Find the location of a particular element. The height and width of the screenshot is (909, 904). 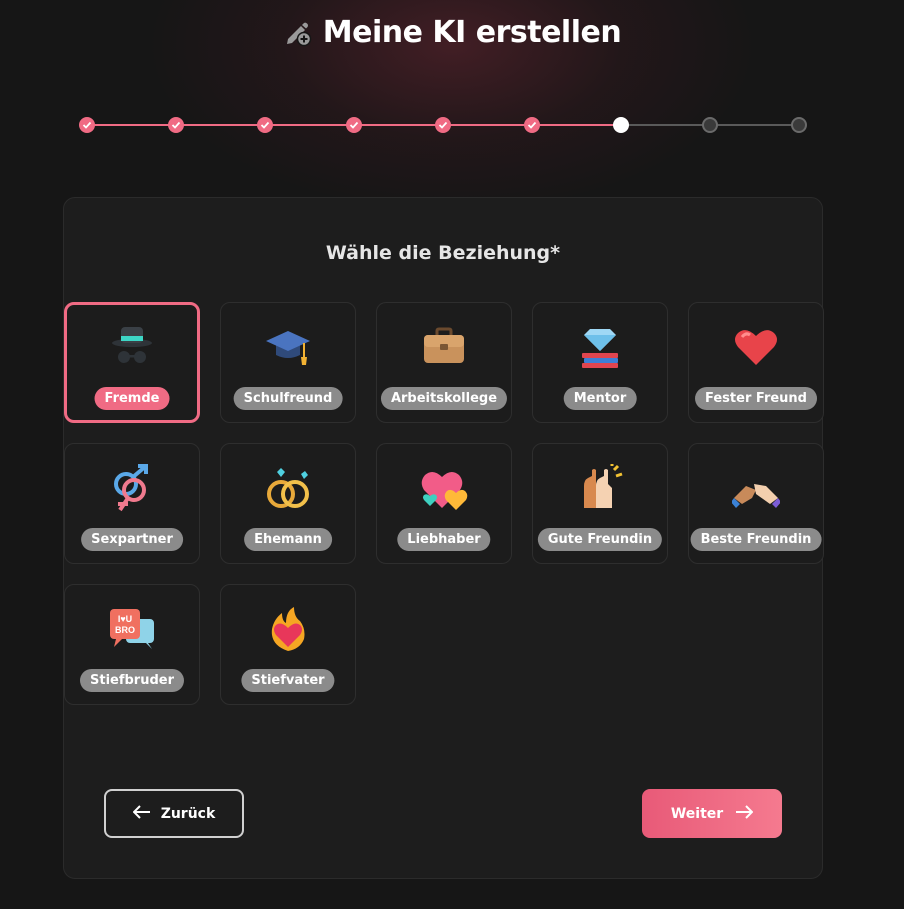

section-title: Wähle die Beziehung* is located at coordinates (443, 253).